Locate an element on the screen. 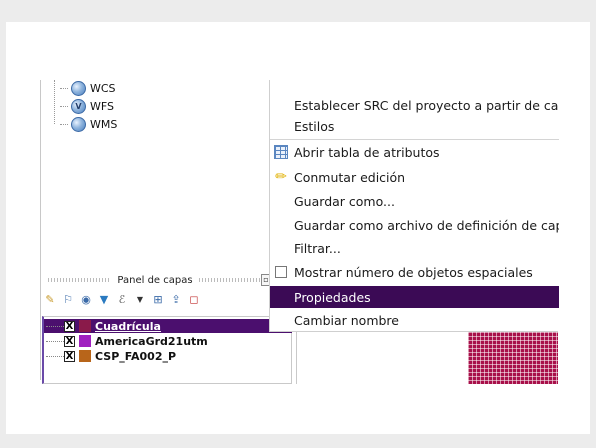 The image size is (596, 448). manage-map-themes-icon: ◉ is located at coordinates (86, 300).